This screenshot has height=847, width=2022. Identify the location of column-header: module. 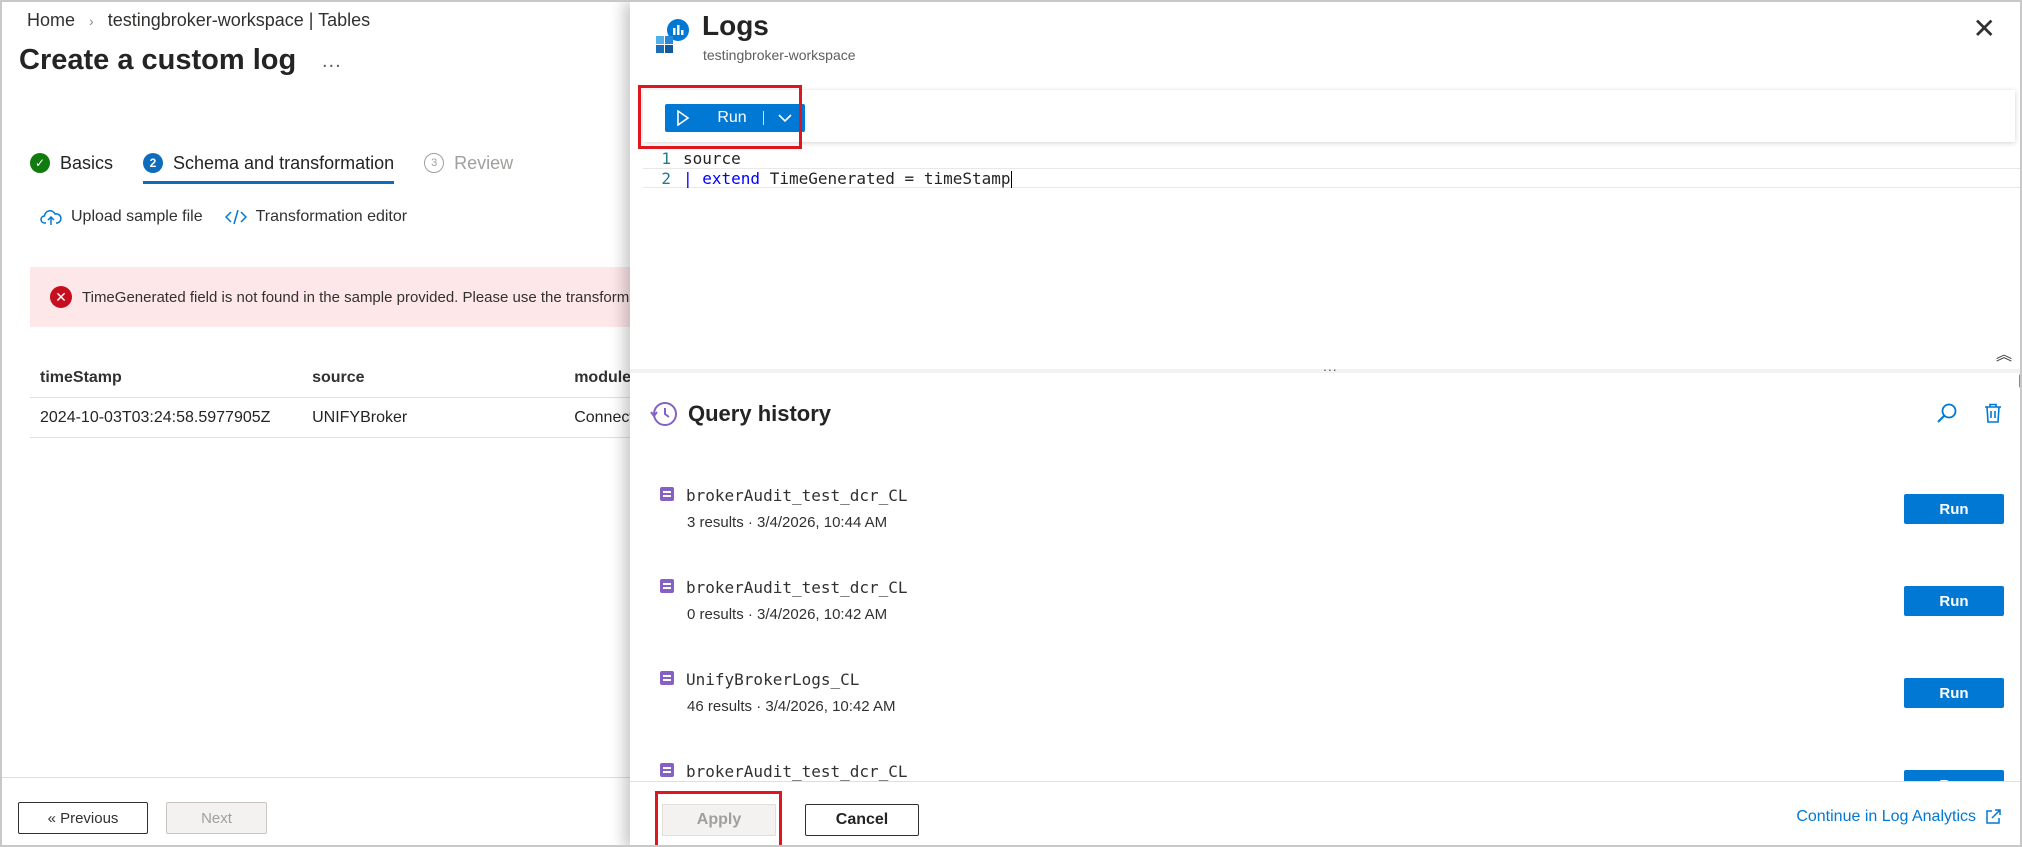
(603, 378).